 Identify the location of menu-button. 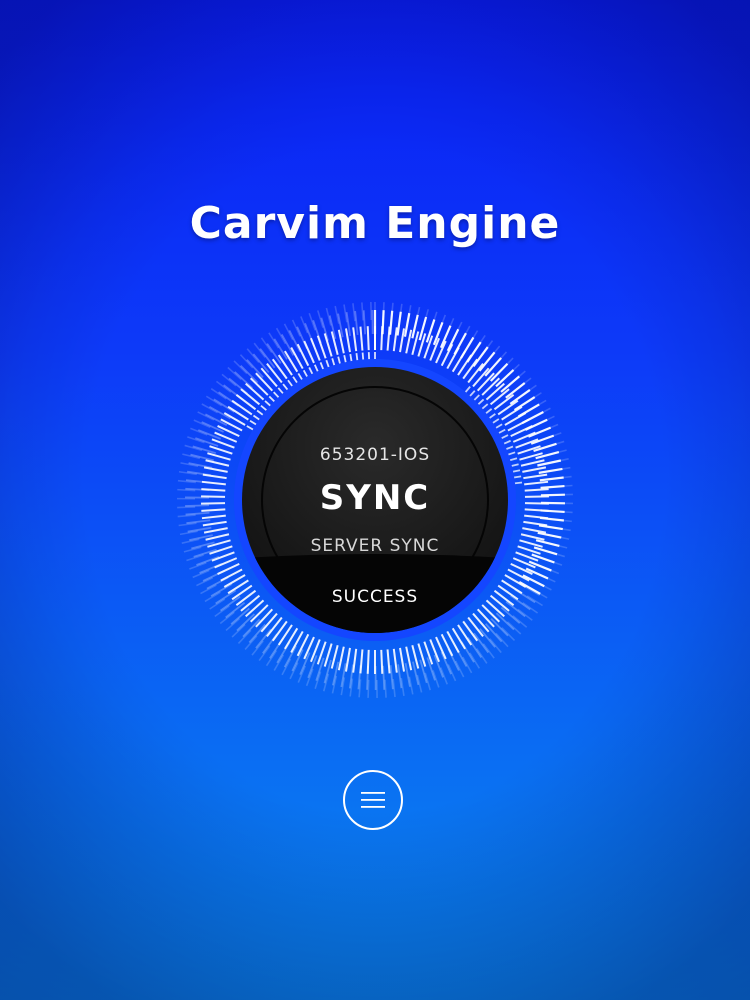
(373, 800).